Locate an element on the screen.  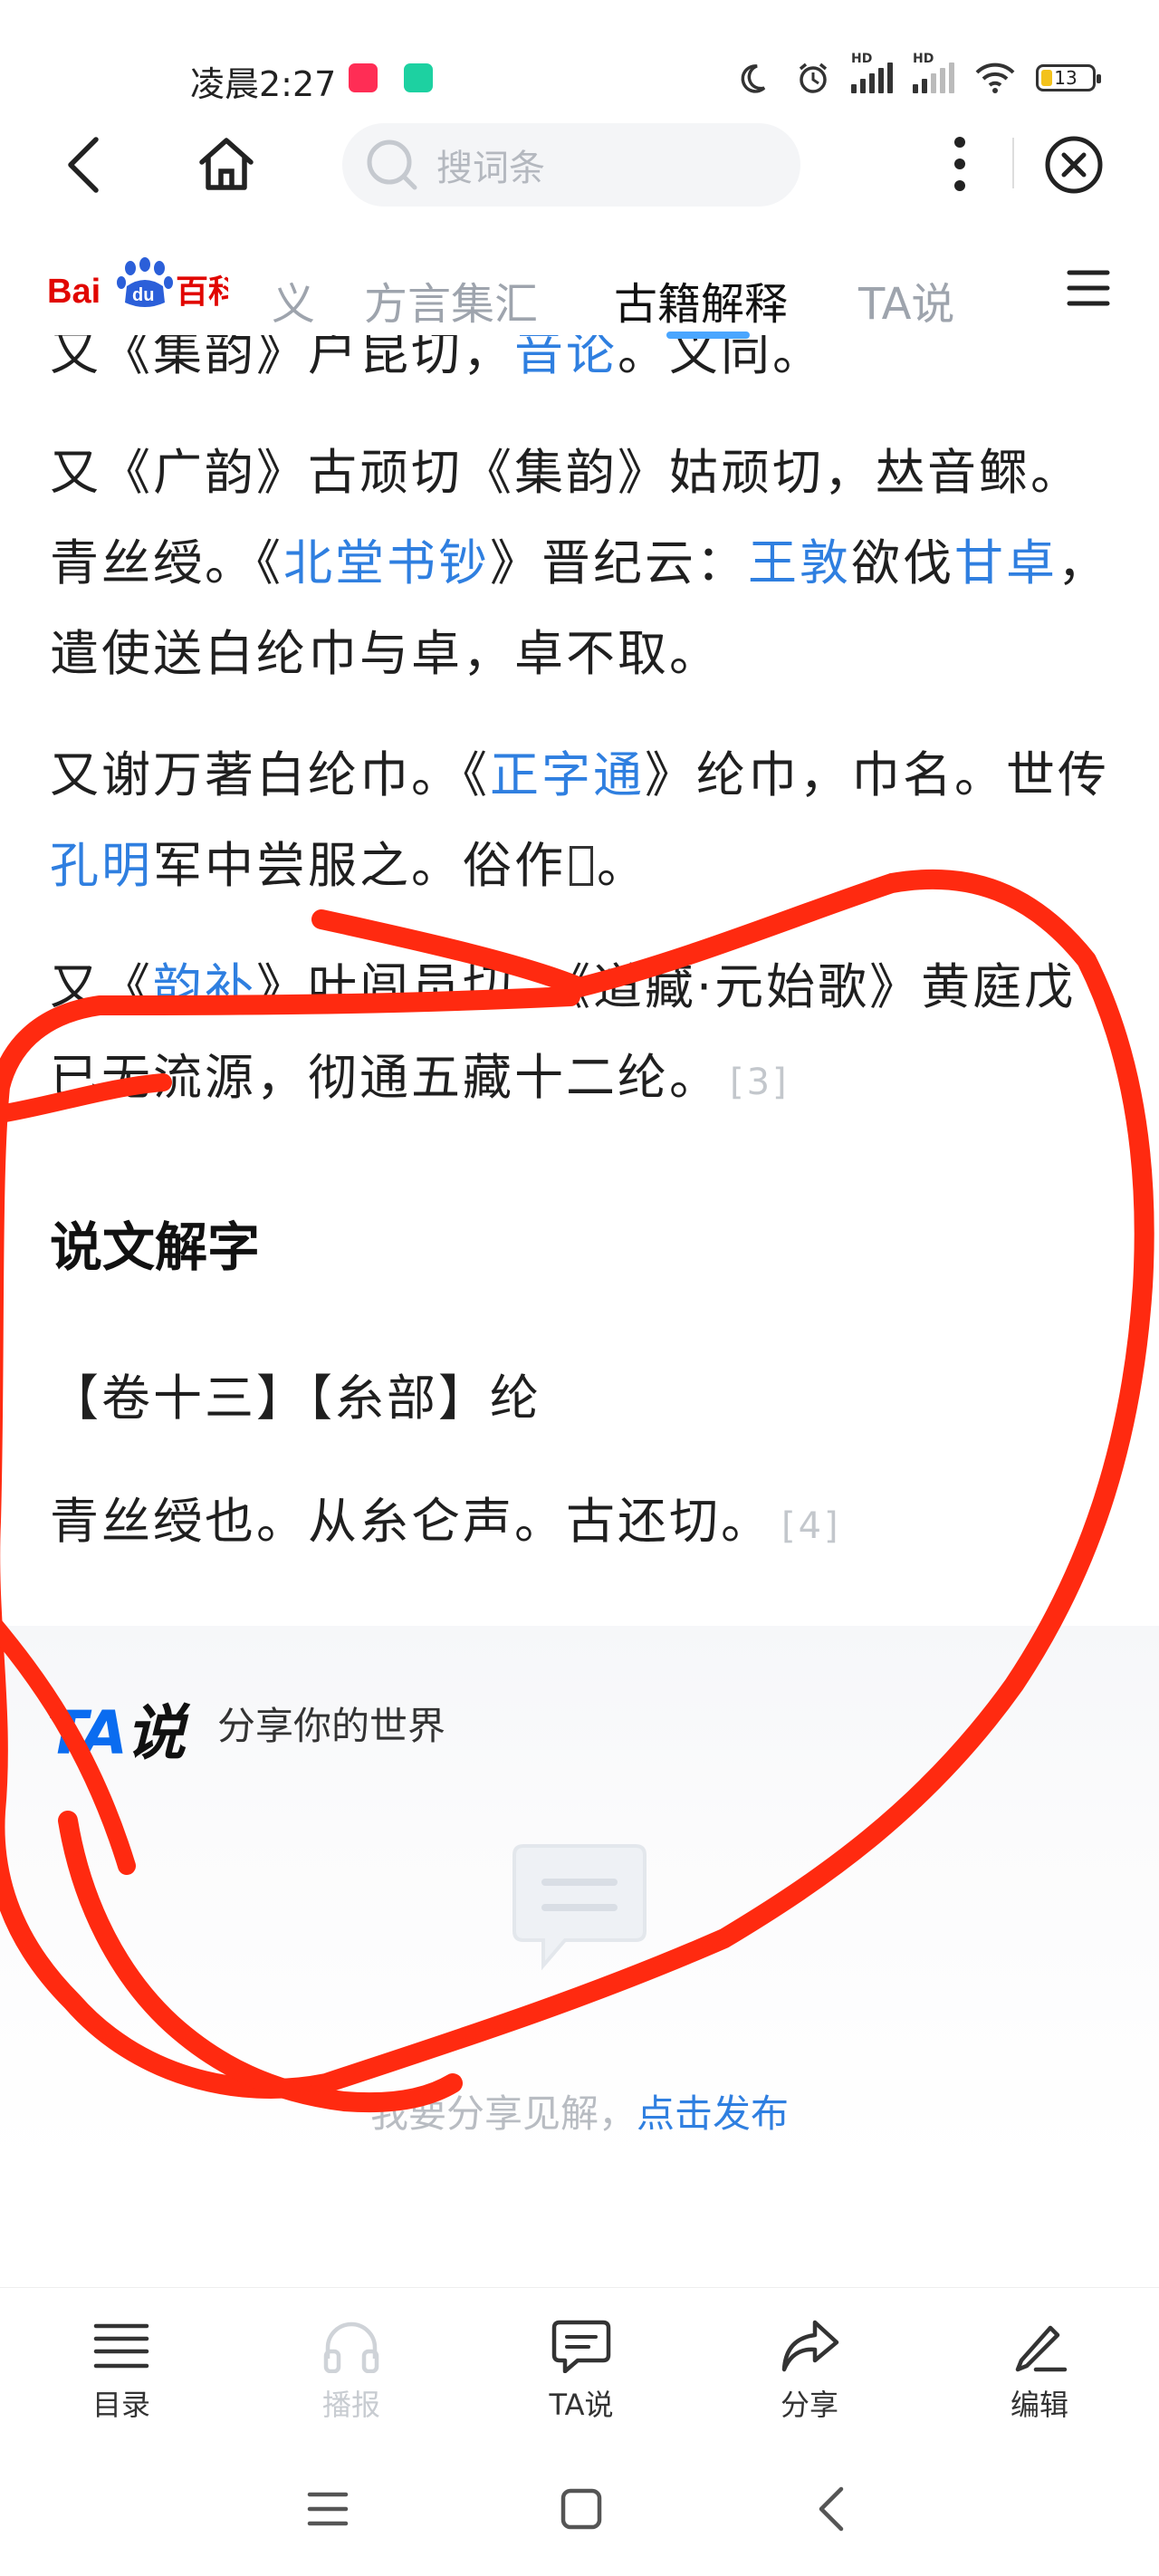
app-badge-icon is located at coordinates (364, 77).